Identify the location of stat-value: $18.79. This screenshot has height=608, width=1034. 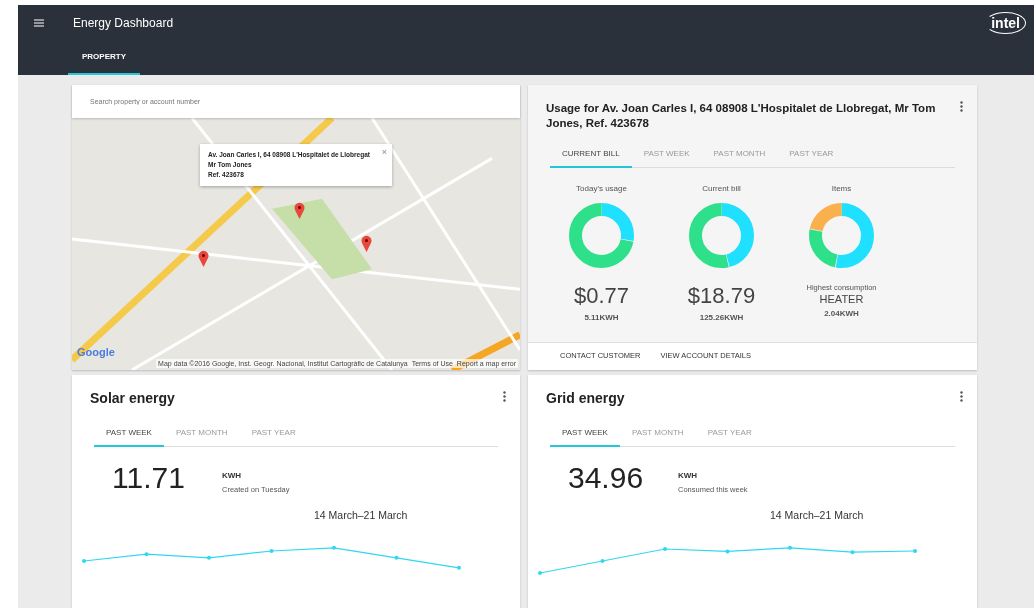
(721, 296).